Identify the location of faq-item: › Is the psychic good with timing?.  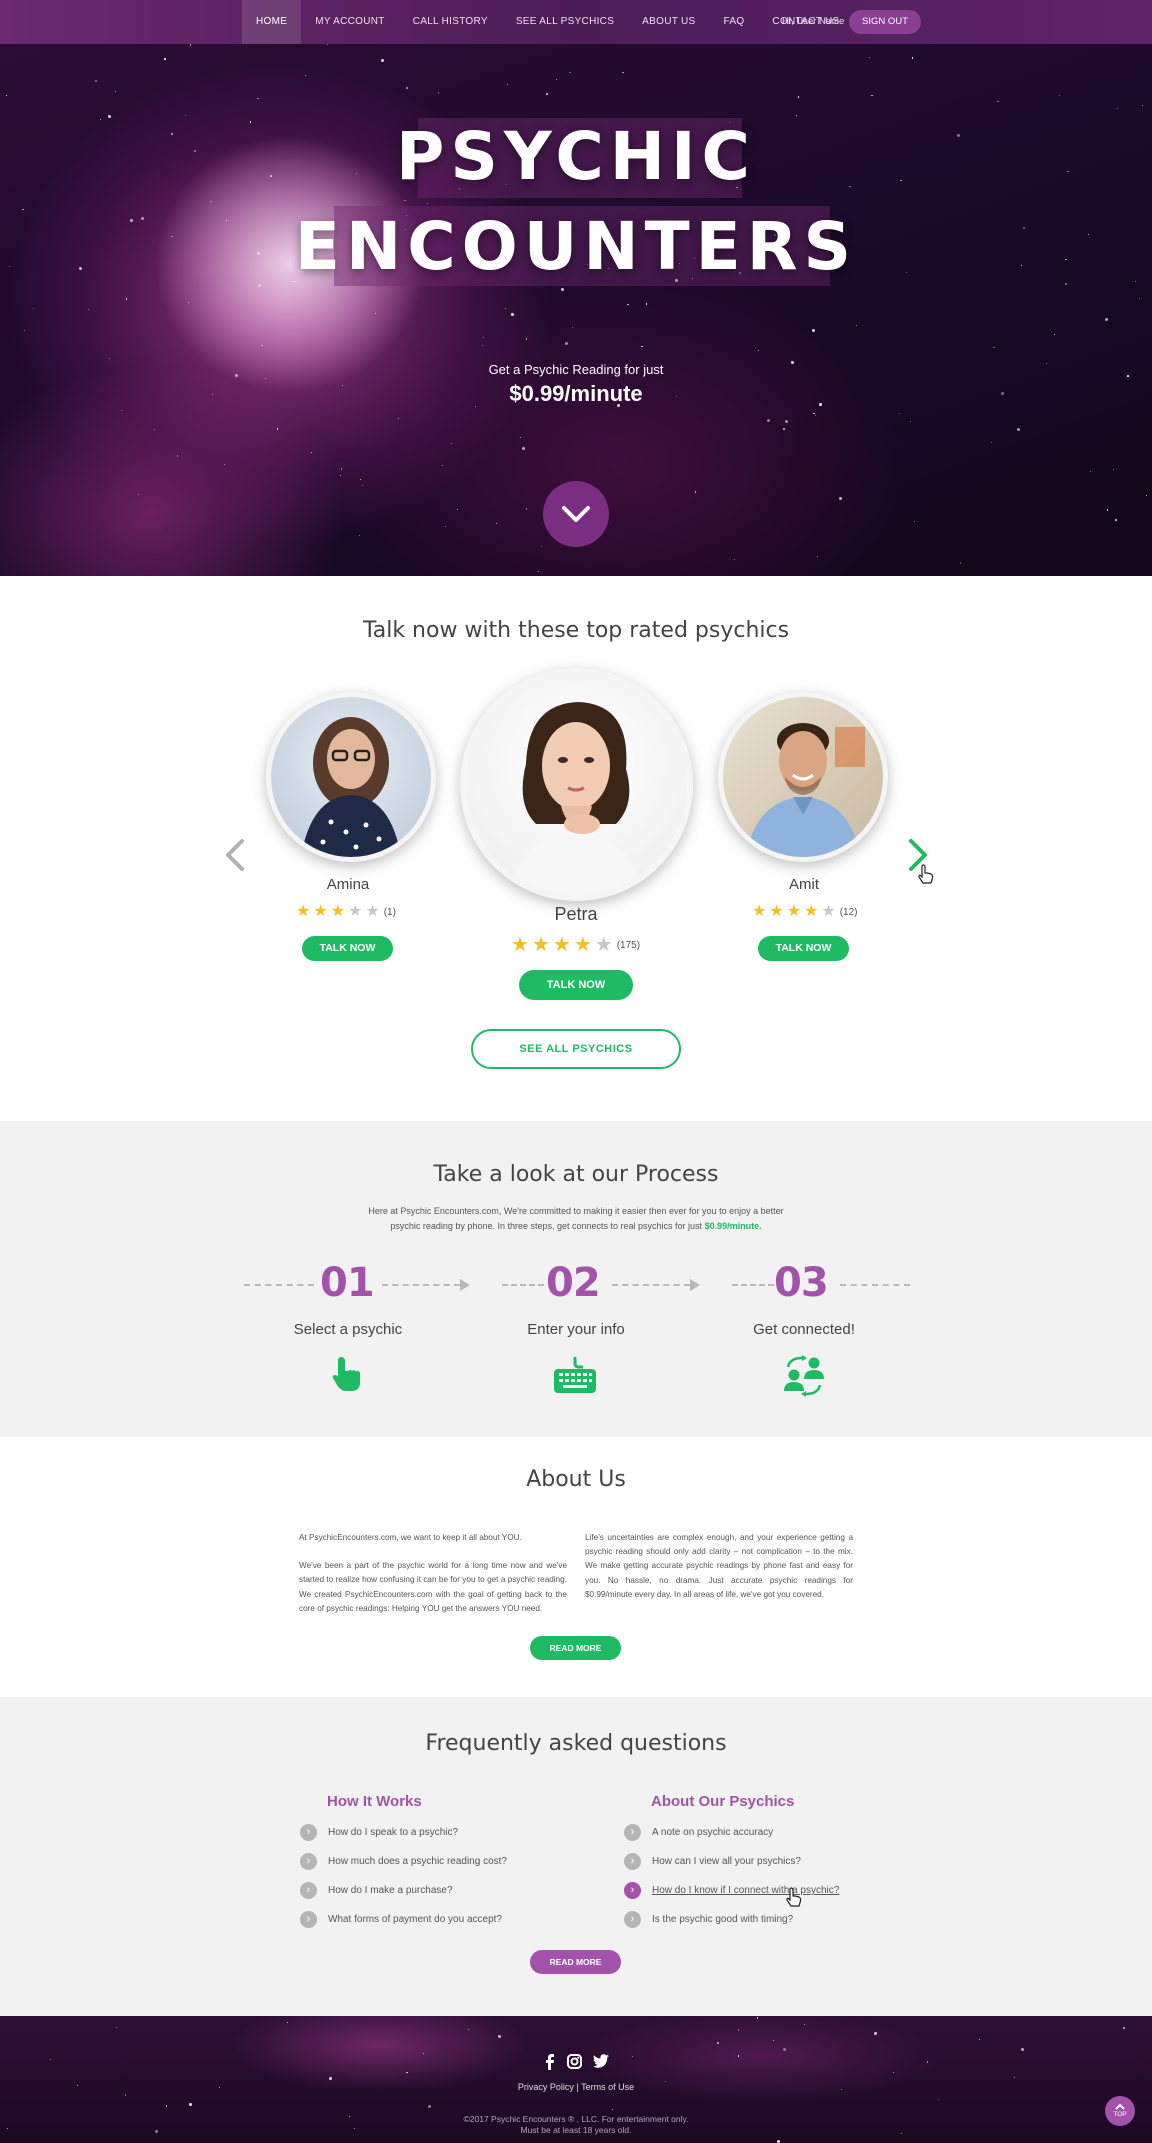
(708, 1919).